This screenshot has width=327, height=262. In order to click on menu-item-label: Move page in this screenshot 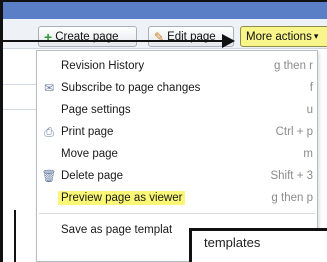, I will do `click(89, 154)`.